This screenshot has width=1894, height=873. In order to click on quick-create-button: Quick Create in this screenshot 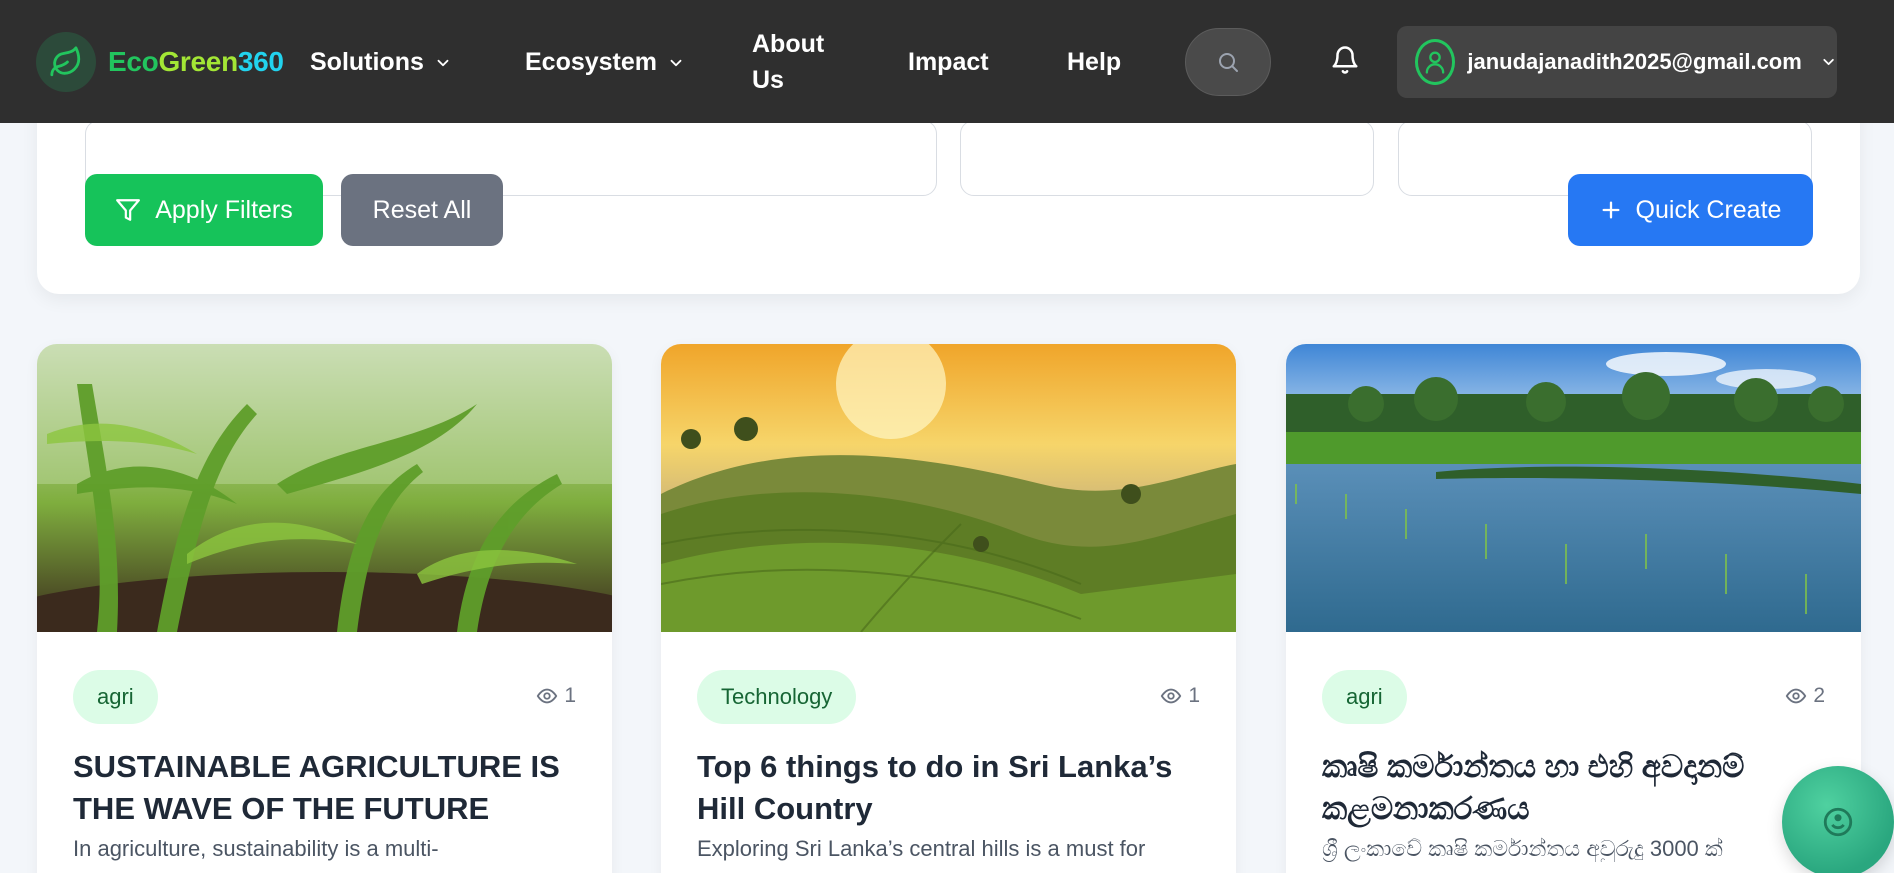, I will do `click(1690, 210)`.